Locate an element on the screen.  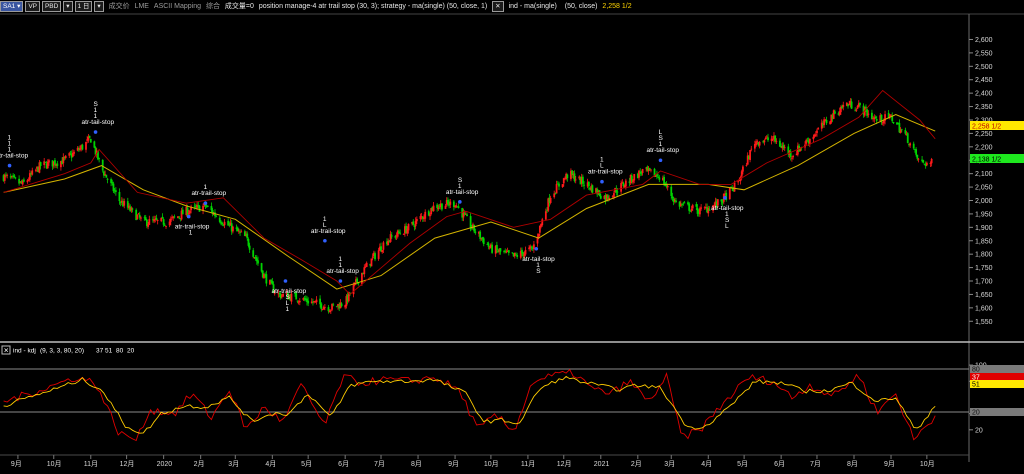
price-tick-label: 2,350 is located at coordinates (984, 107).